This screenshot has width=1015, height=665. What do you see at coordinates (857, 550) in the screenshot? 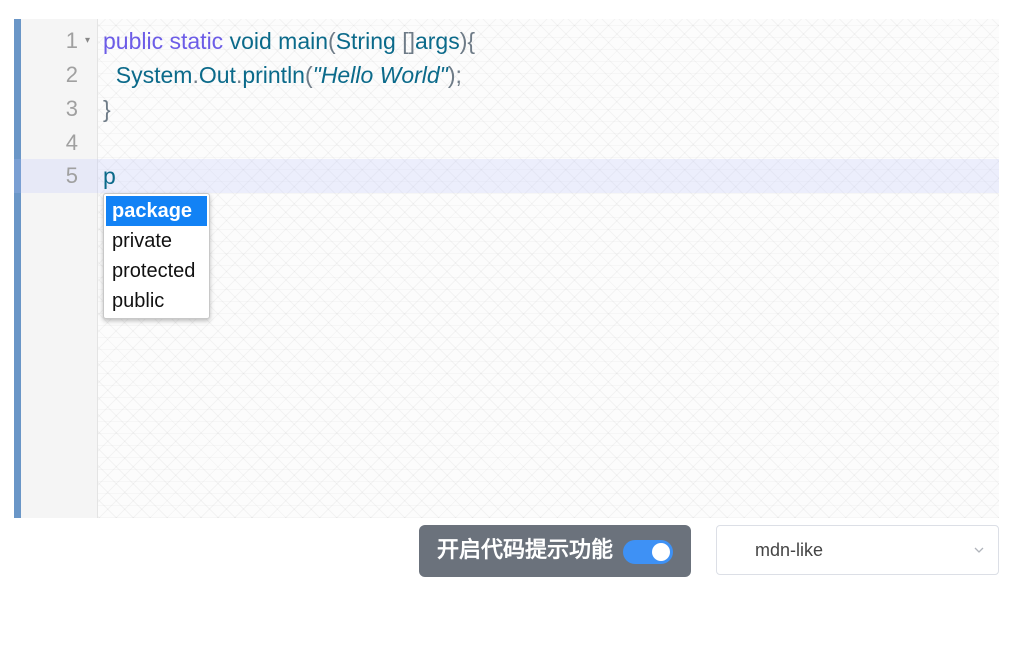
I see `theme-select: mdn-like` at bounding box center [857, 550].